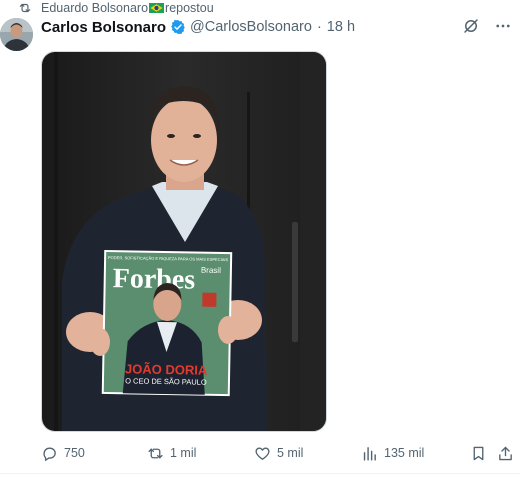  Describe the element at coordinates (404, 453) in the screenshot. I see `views-count: 135 mil` at that location.